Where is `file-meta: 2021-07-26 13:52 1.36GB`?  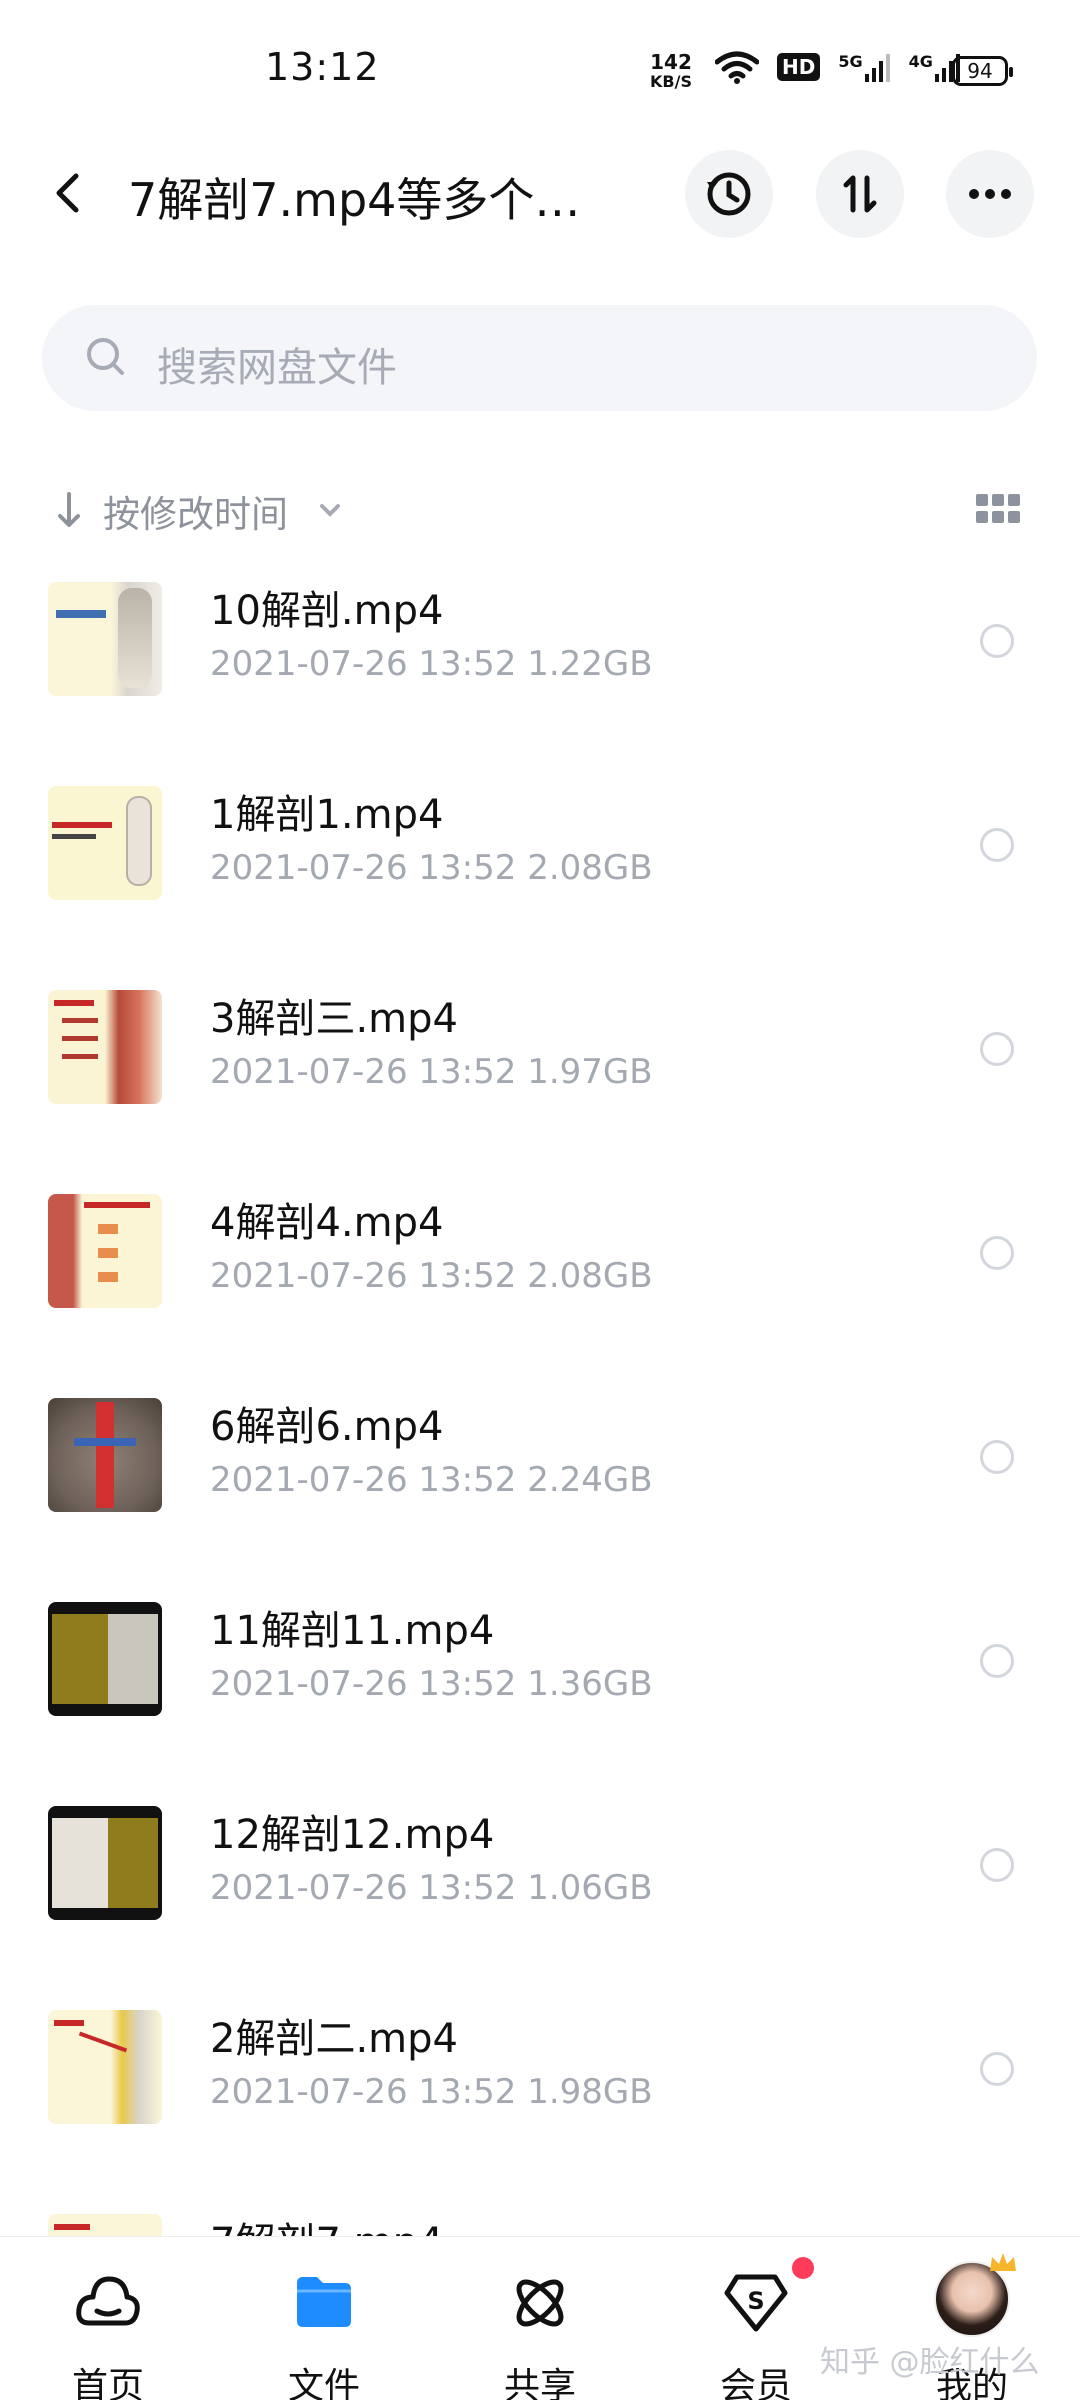
file-meta: 2021-07-26 13:52 1.36GB is located at coordinates (431, 1684).